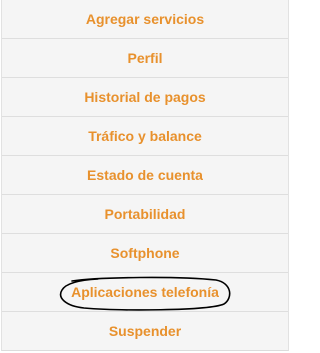 This screenshot has height=353, width=320. I want to click on menu-item-historial-de-pagos: Historial de pagos, so click(145, 97).